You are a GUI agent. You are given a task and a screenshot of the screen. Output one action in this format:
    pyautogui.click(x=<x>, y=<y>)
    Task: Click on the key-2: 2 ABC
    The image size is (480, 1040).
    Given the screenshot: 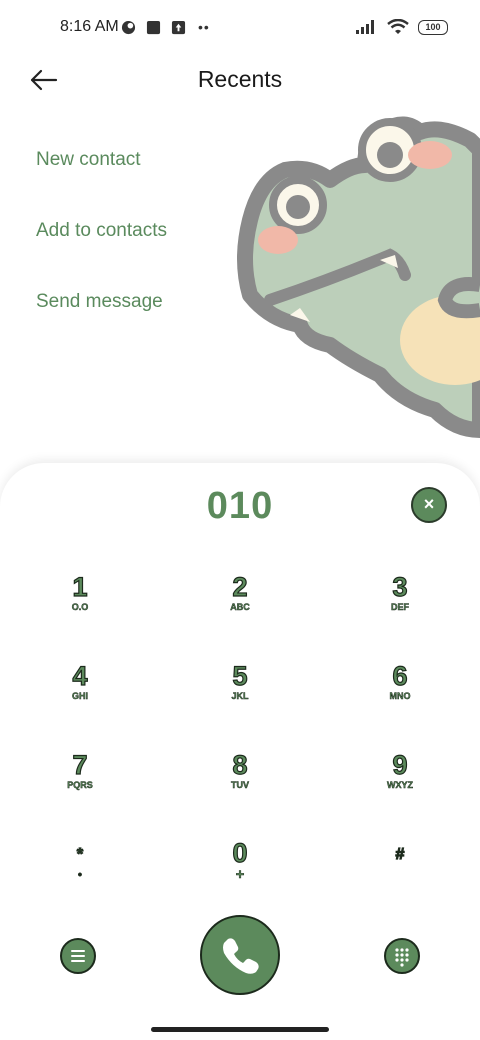 What is the action you would take?
    pyautogui.click(x=240, y=607)
    